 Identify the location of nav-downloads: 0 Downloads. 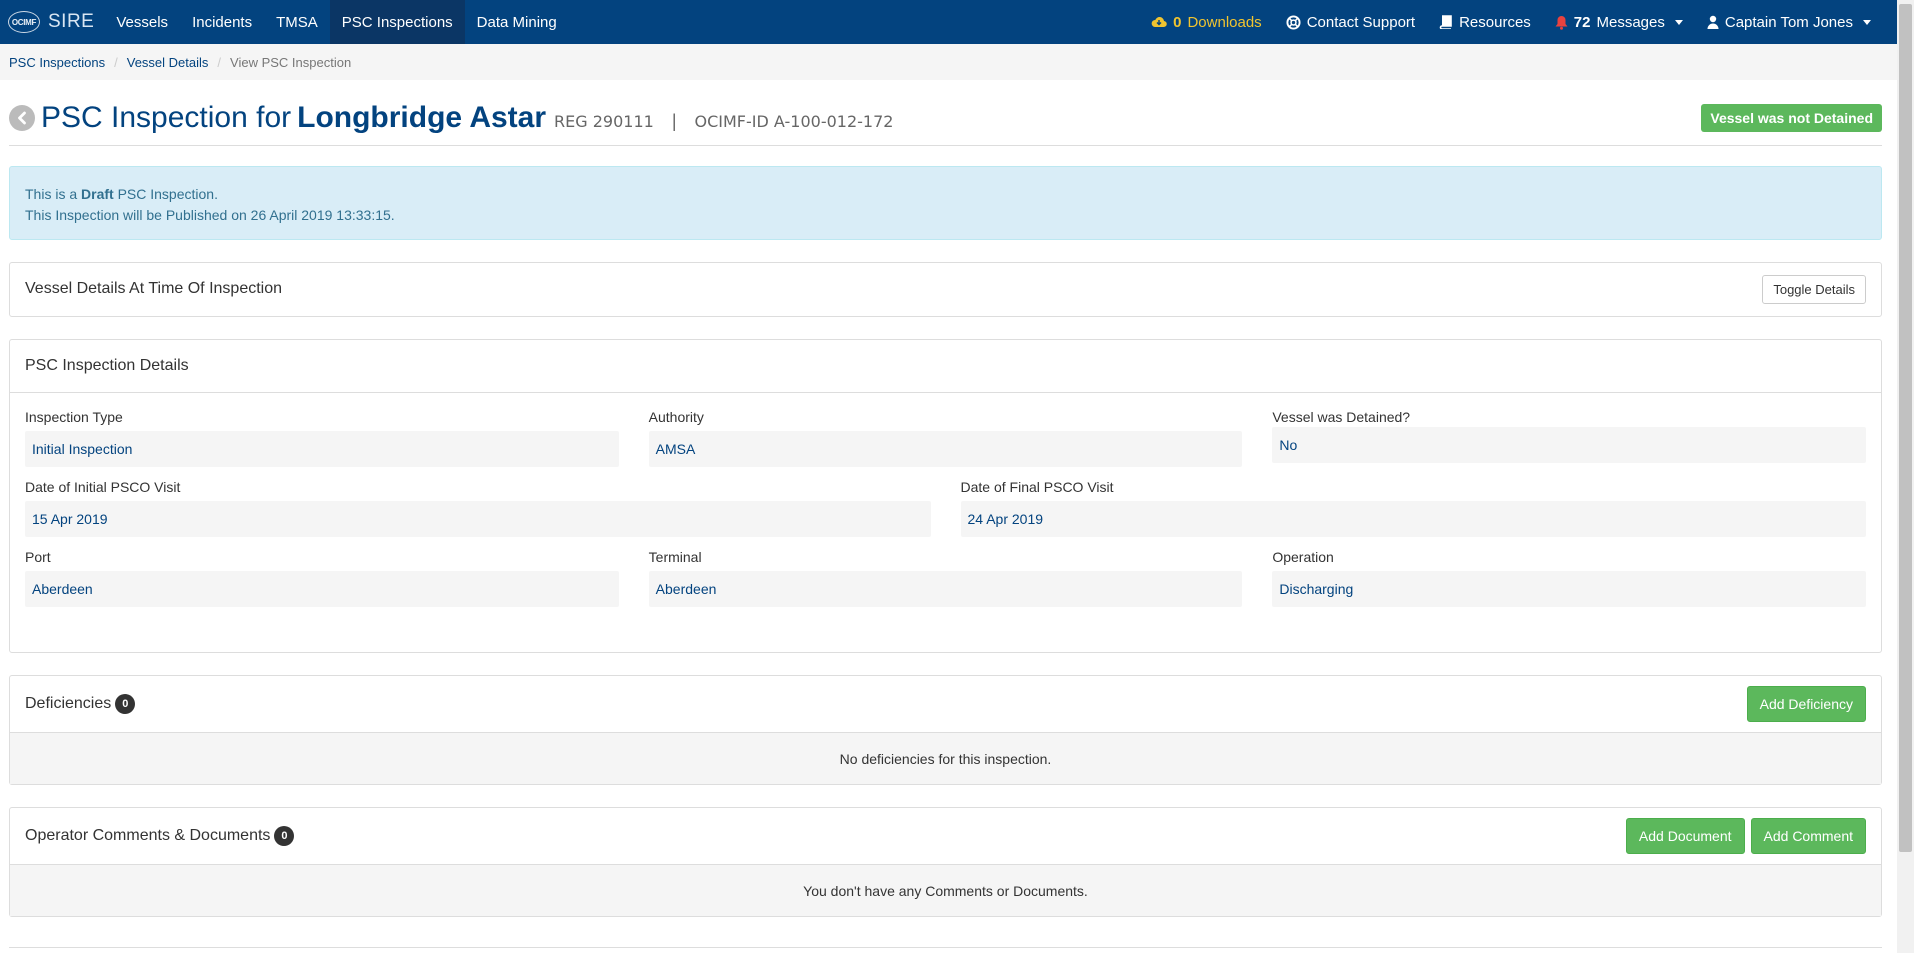
(1206, 22).